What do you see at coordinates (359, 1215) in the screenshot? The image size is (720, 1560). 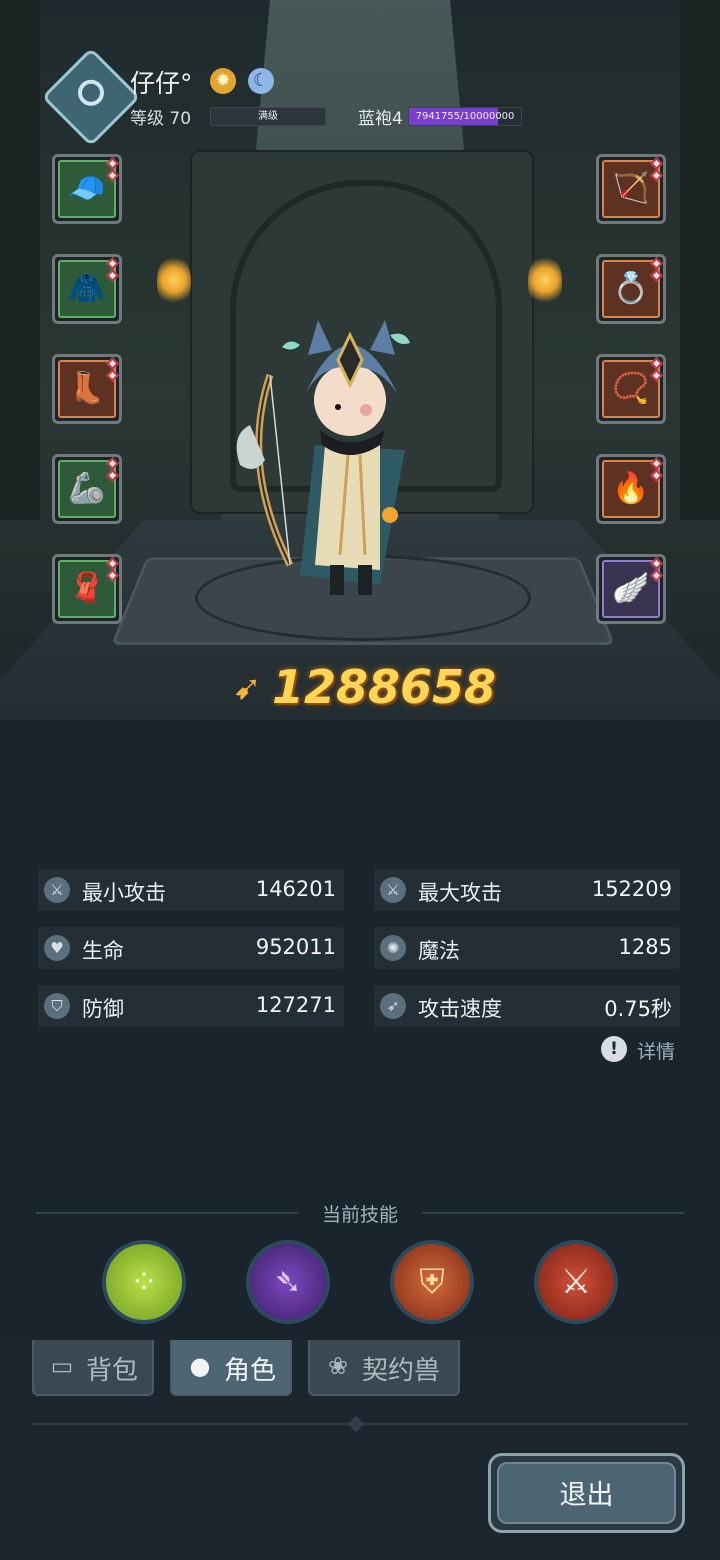 I see `skills-title: 当前技能` at bounding box center [359, 1215].